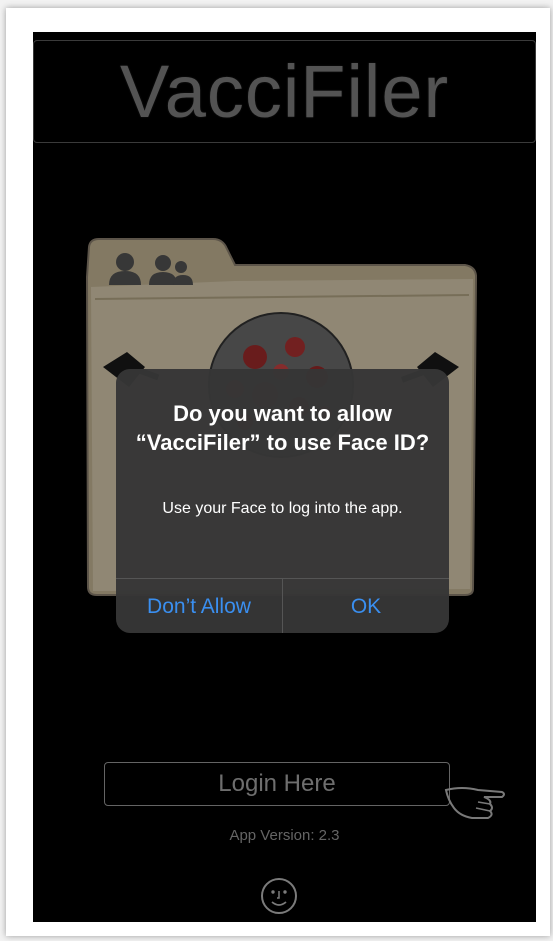 This screenshot has height=941, width=553. I want to click on alert-button-row: Don’t Allow OK, so click(282, 605).